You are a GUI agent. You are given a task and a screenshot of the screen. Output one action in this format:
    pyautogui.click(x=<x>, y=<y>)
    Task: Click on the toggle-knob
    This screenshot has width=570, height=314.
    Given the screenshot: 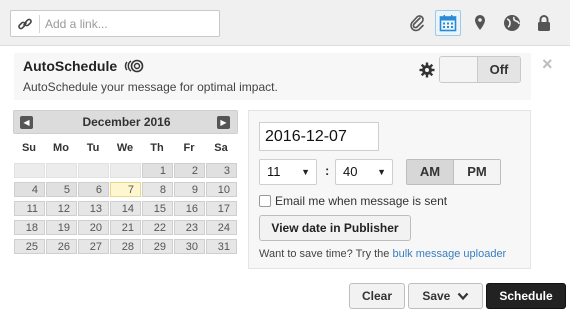 What is the action you would take?
    pyautogui.click(x=459, y=69)
    